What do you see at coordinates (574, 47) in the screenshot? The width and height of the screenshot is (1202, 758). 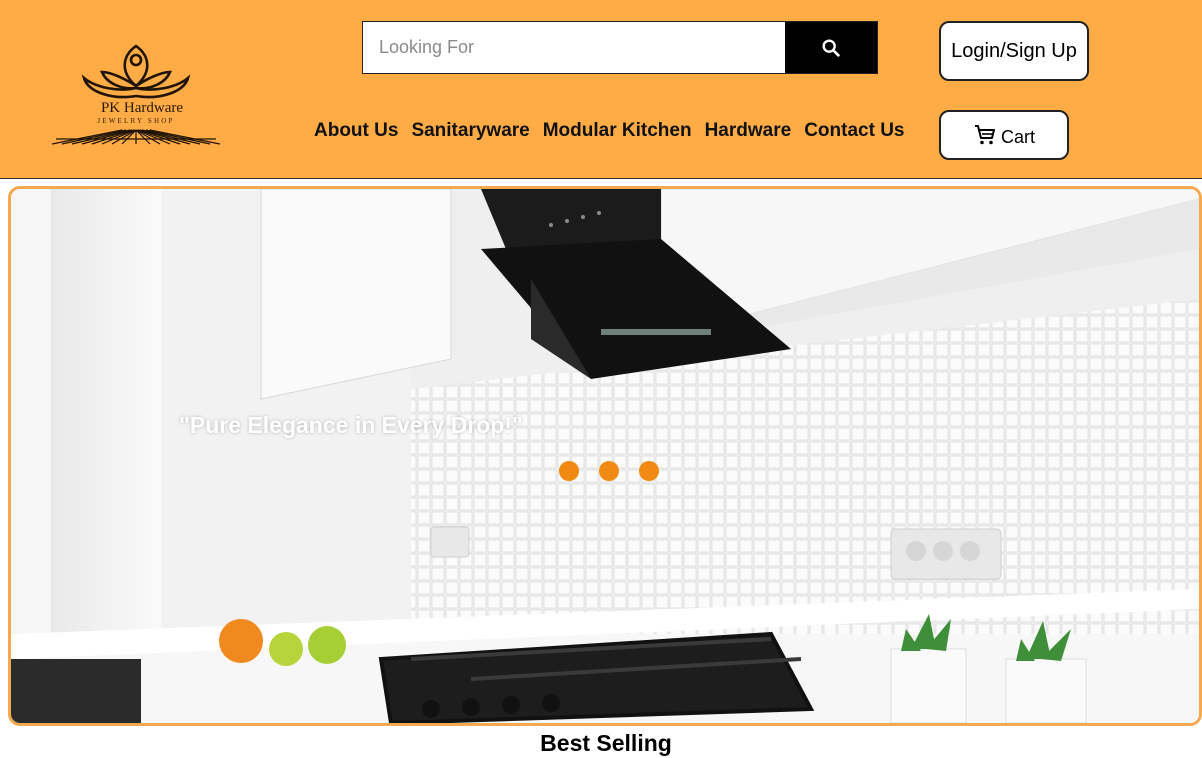 I see `search-input` at bounding box center [574, 47].